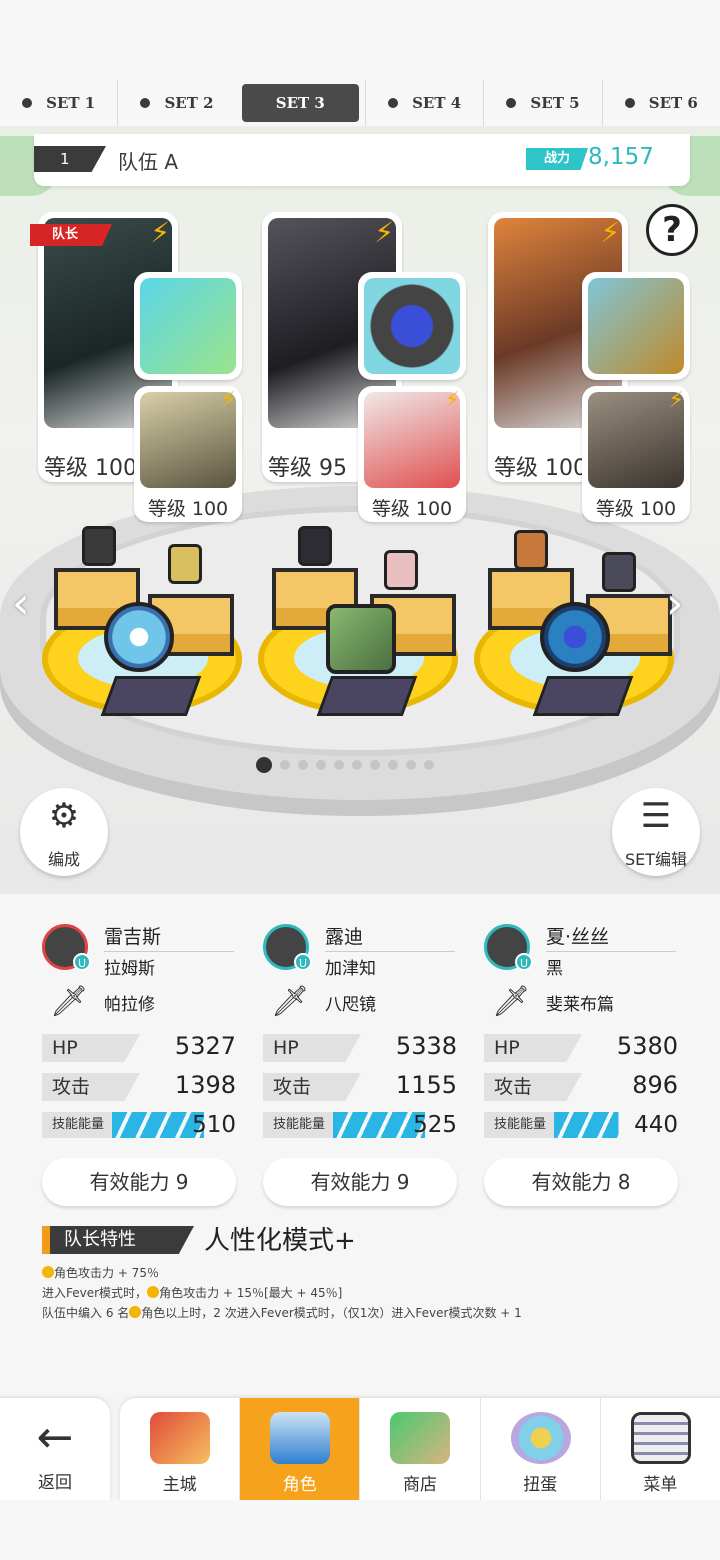  What do you see at coordinates (251, 1293) in the screenshot?
I see `trait-text: 角色攻击力 + 15％[最大 + 45％]` at bounding box center [251, 1293].